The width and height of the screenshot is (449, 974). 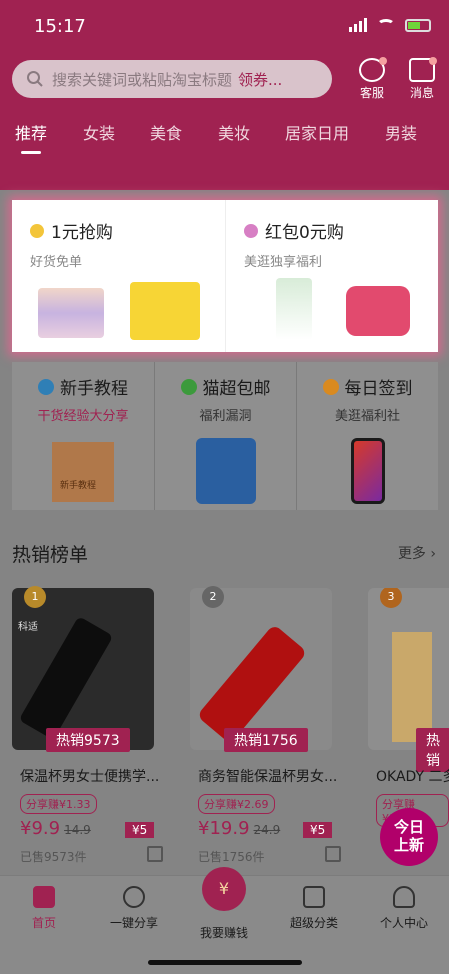 I want to click on message-button: 消息, so click(x=422, y=79).